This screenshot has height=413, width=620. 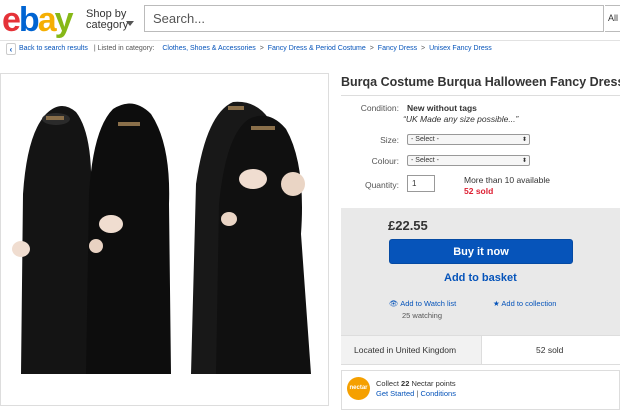 What do you see at coordinates (387, 383) in the screenshot?
I see `nectar-prefix: Collect` at bounding box center [387, 383].